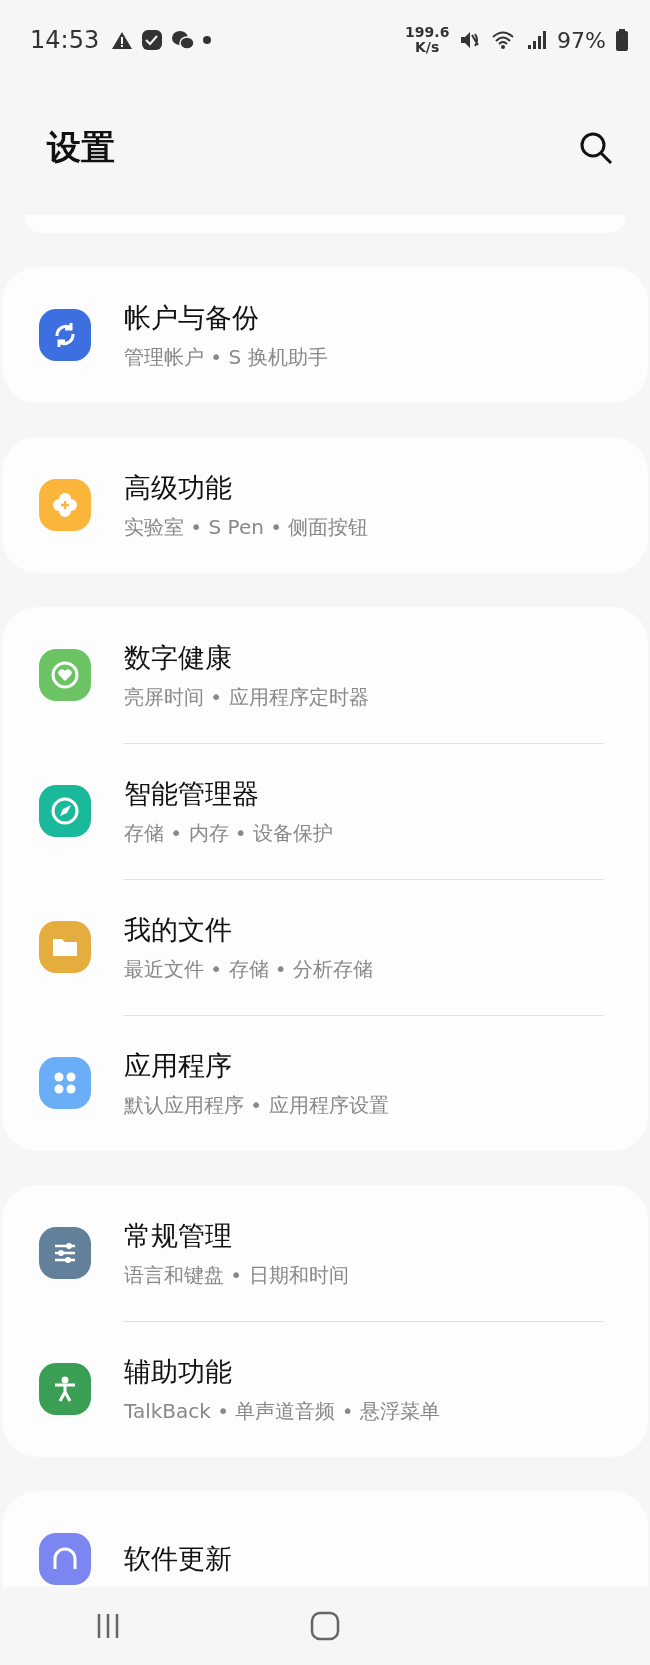 The image size is (650, 1665). I want to click on setting-title: 软件更新, so click(178, 1559).